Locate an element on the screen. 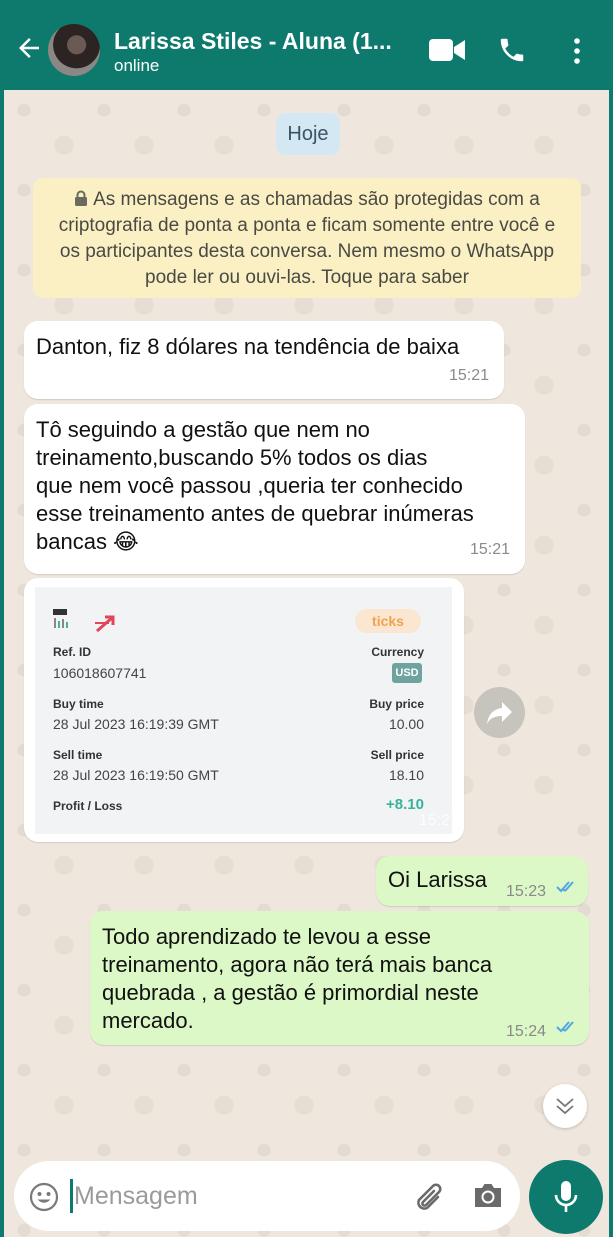 The width and height of the screenshot is (613, 1237). chevron-double-down-icon is located at coordinates (565, 1106).